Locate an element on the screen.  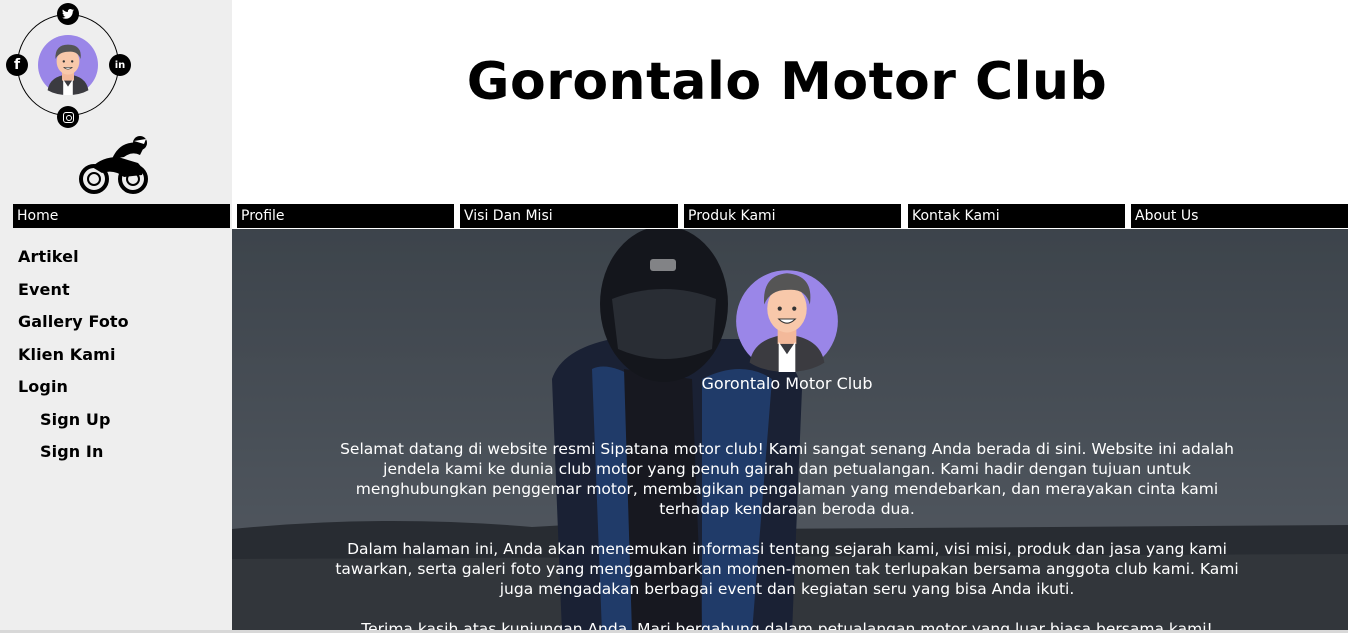
linkedin-icon: in is located at coordinates (120, 65).